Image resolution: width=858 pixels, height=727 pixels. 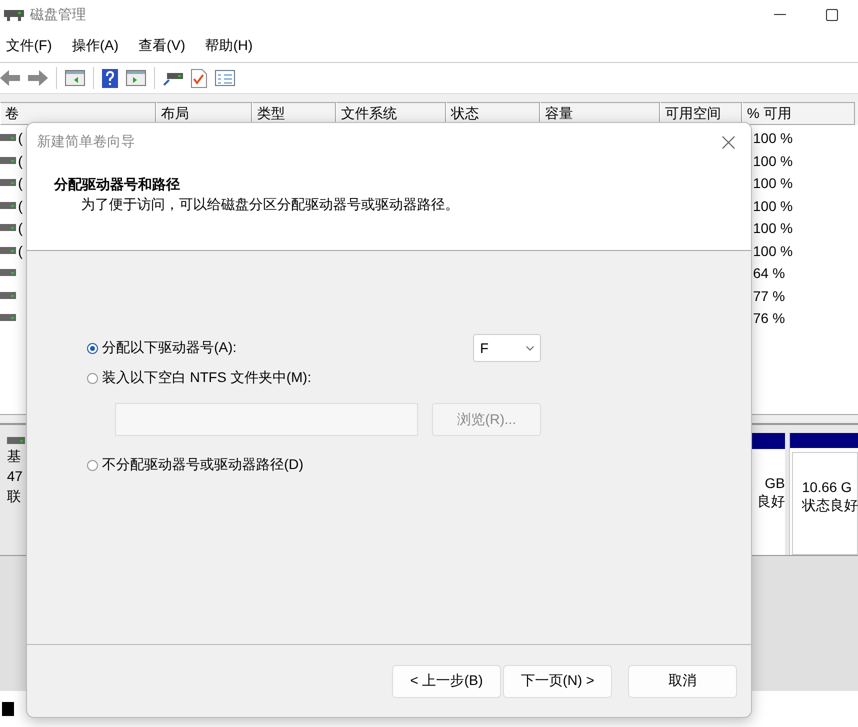 I want to click on legend-swatch, so click(x=8, y=709).